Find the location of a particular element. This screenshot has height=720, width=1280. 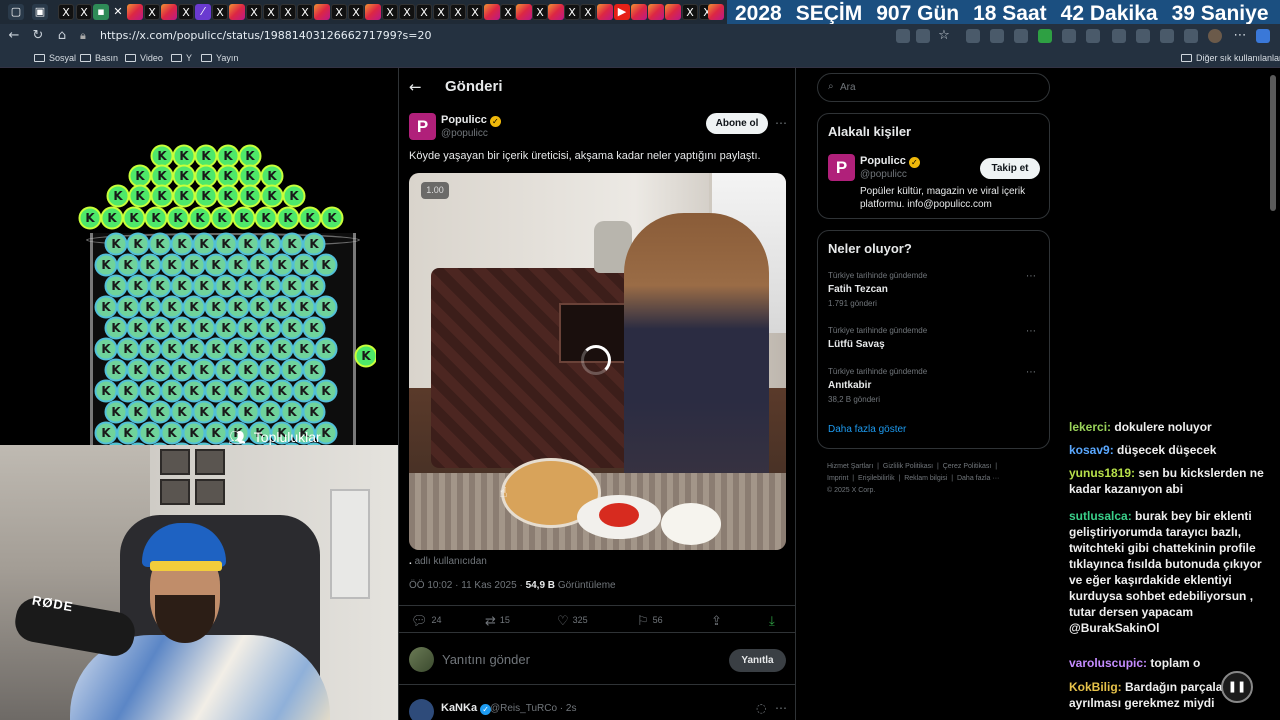

trend-name: Fatih Tezcan is located at coordinates (858, 289).